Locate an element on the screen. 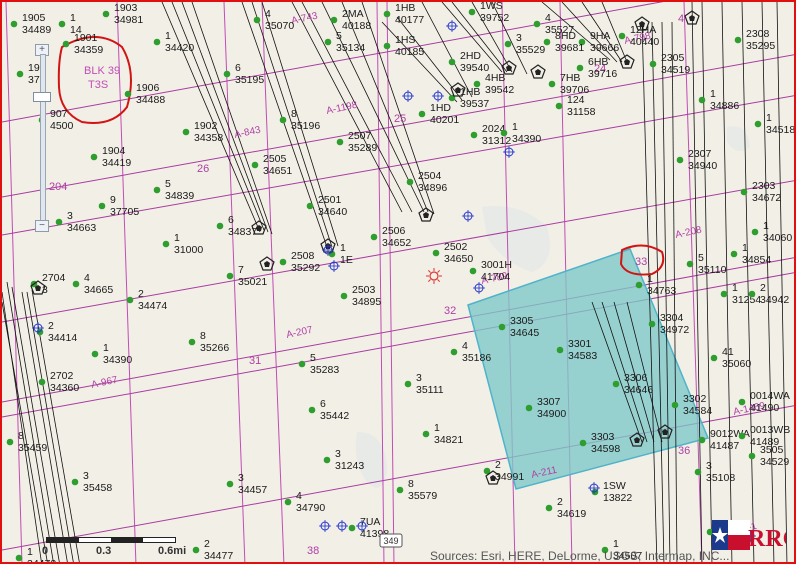  well-label: 3307 is located at coordinates (549, 402).